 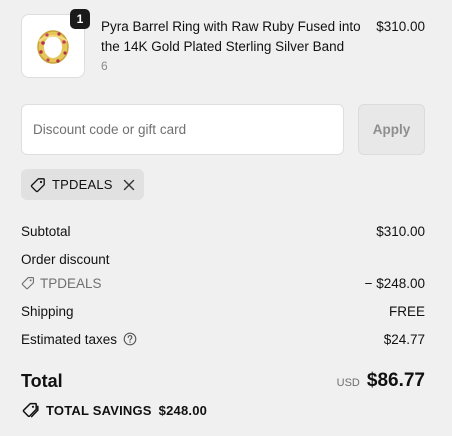 What do you see at coordinates (406, 311) in the screenshot?
I see `shipping-value: FREE` at bounding box center [406, 311].